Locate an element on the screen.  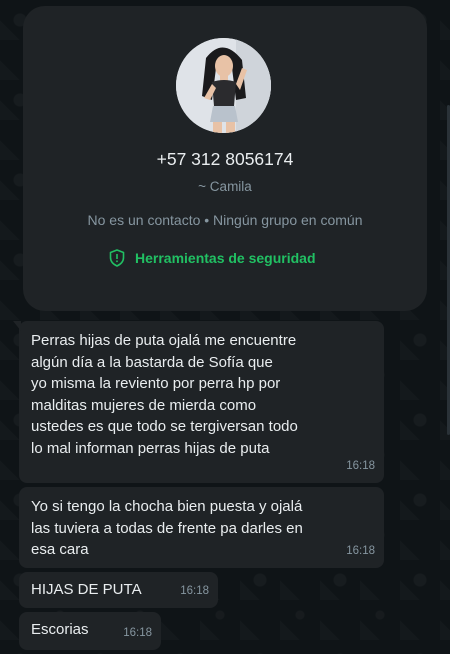
contact-phone-number: +57 312 8056174 is located at coordinates (225, 159).